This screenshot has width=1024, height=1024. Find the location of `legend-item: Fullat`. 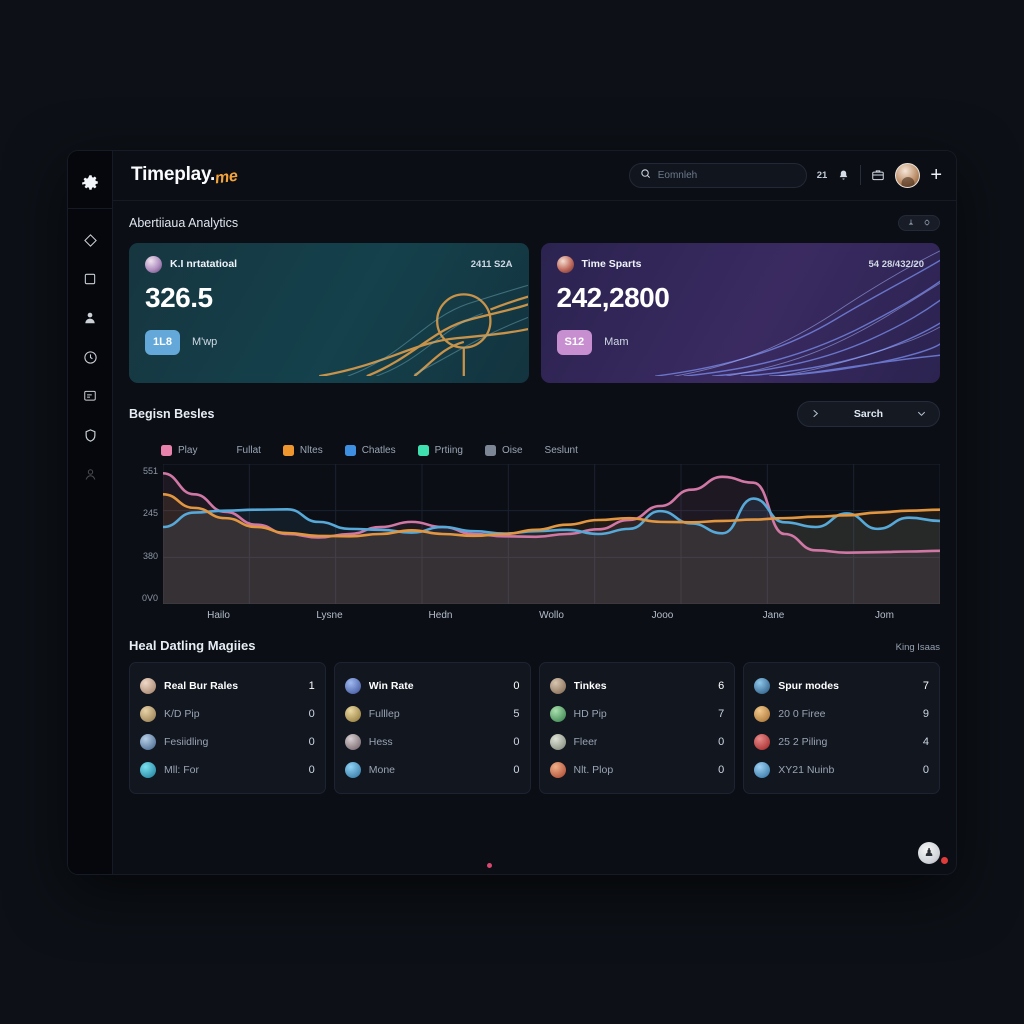

legend-item: Fullat is located at coordinates (239, 450).